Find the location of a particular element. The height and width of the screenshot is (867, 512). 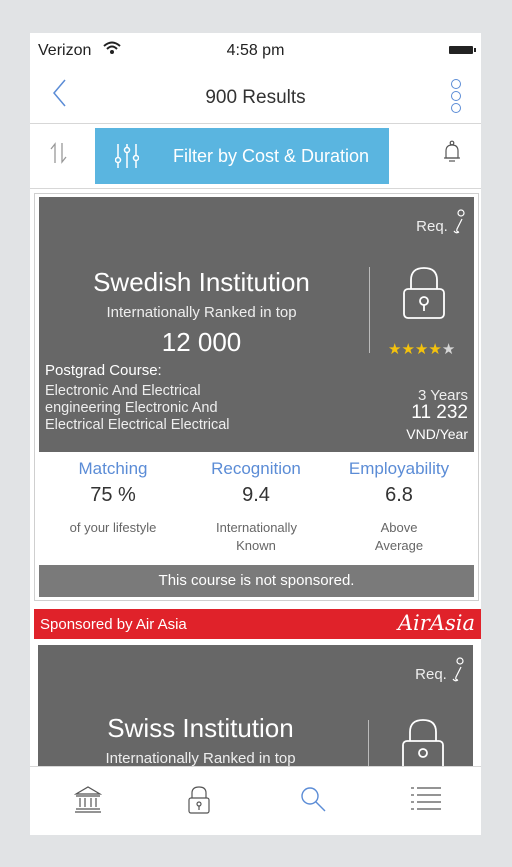

page-title: 900 Results is located at coordinates (255, 97).